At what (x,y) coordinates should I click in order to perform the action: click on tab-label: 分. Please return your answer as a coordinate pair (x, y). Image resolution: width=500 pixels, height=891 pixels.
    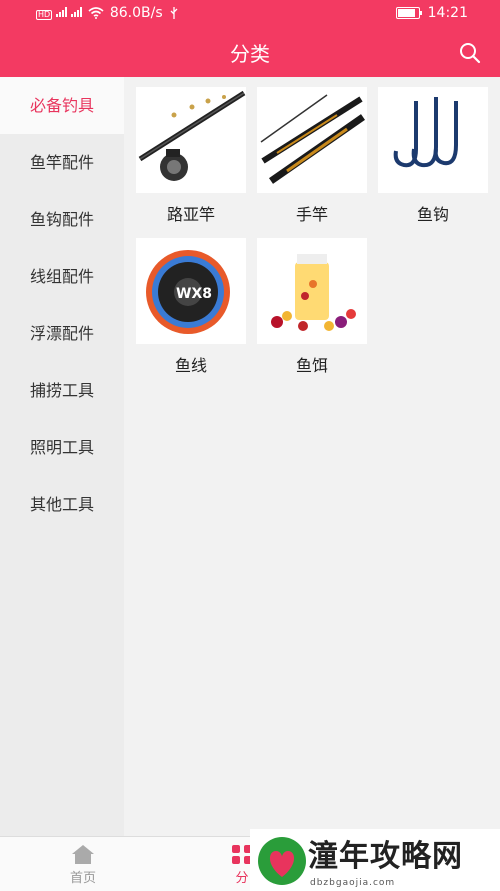
    Looking at the image, I should click on (242, 878).